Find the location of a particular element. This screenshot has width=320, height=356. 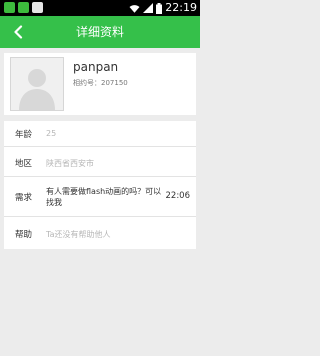

info-row-age: 年龄 25 is located at coordinates (100, 134).